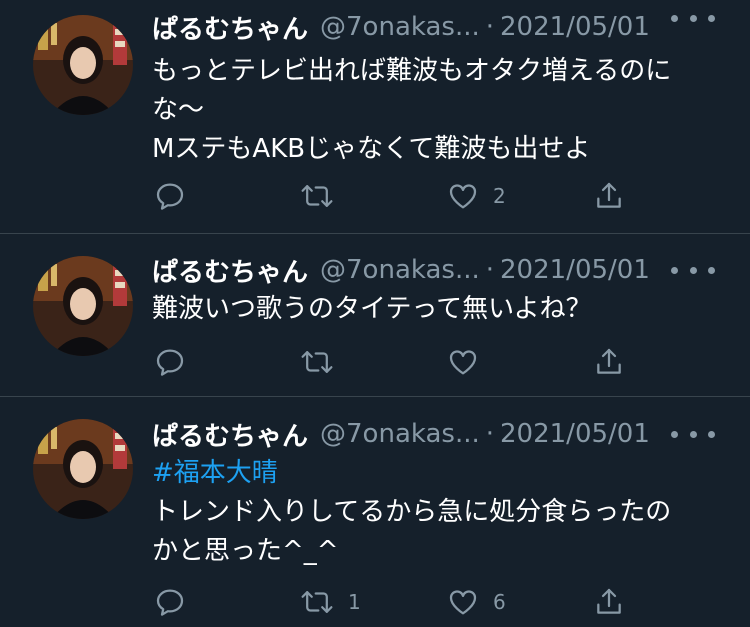 The height and width of the screenshot is (627, 750). Describe the element at coordinates (245, 551) in the screenshot. I see `tweet-text-line: かと思った^_^` at that location.